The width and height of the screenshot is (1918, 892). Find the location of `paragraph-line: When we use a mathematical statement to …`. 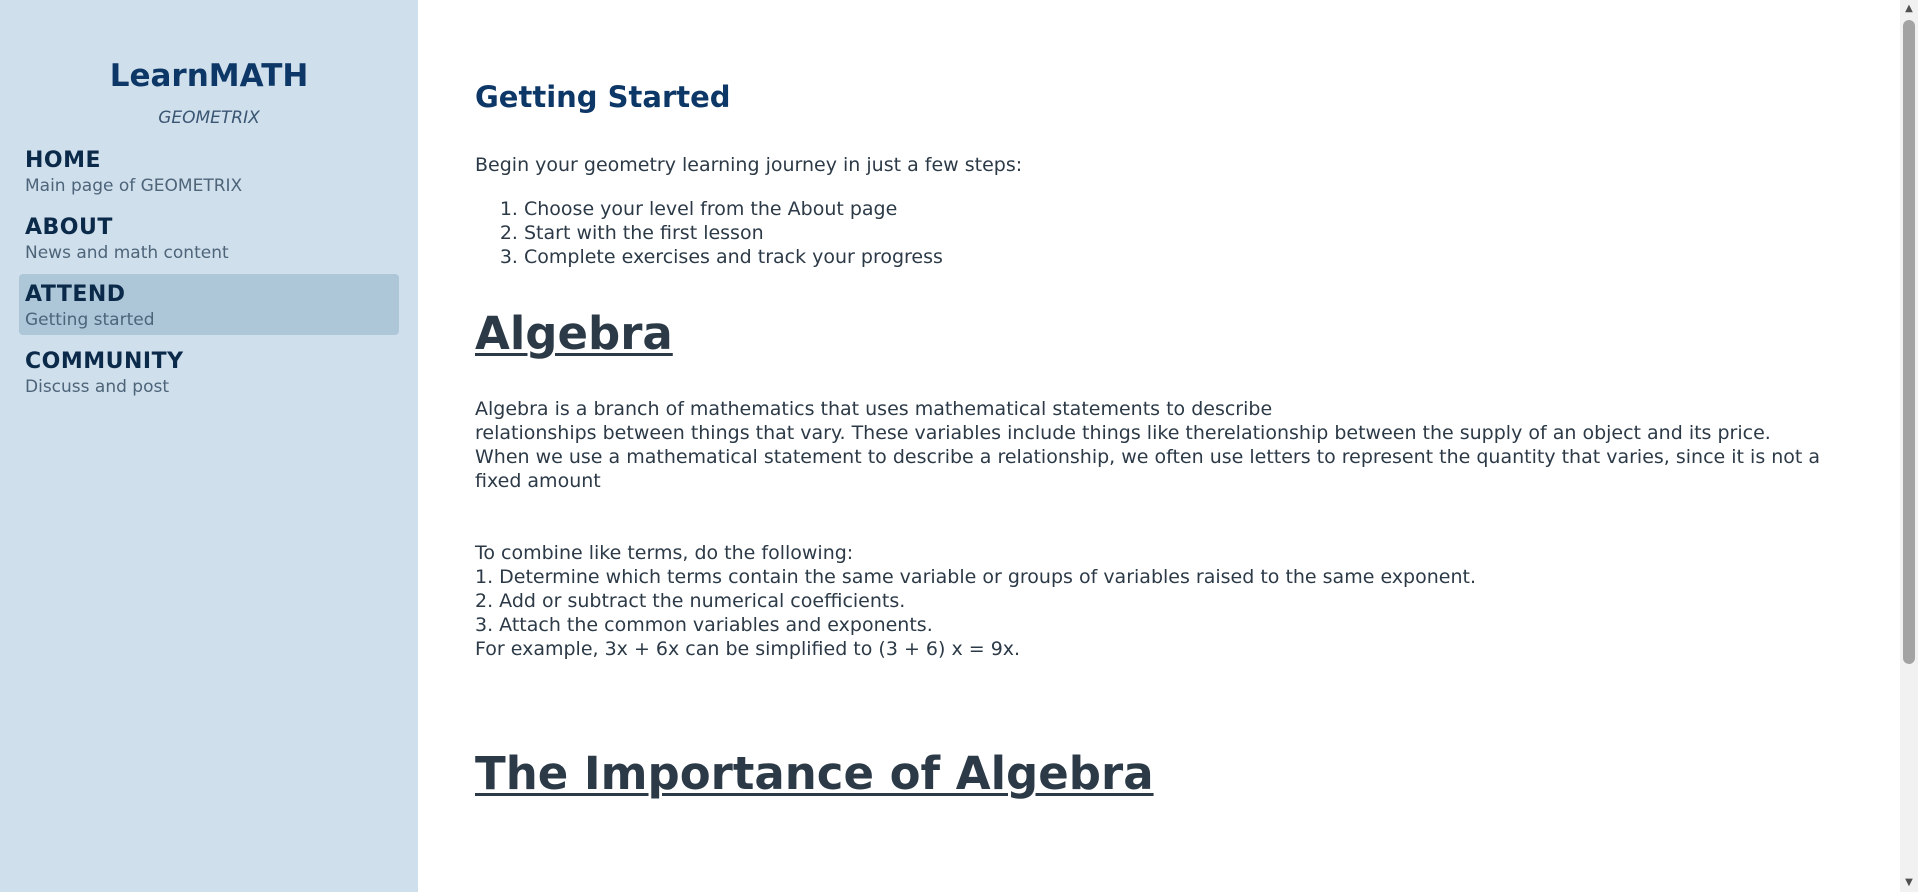

paragraph-line: When we use a mathematical statement to … is located at coordinates (1148, 457).